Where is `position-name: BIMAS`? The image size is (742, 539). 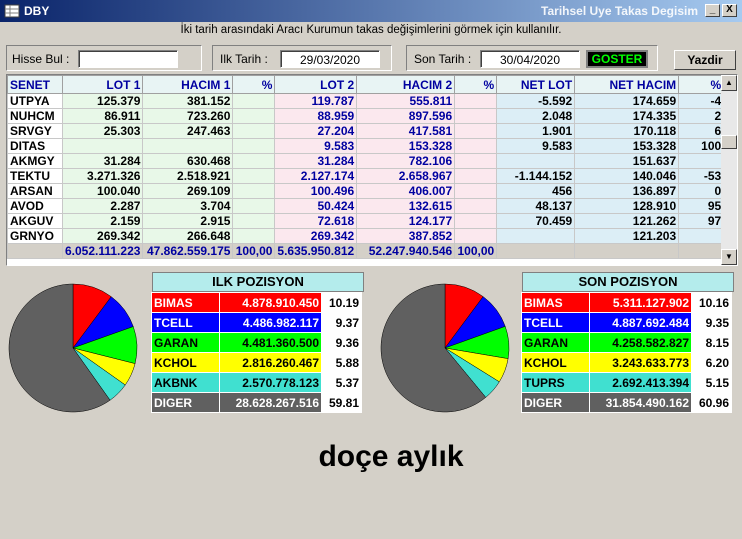 position-name: BIMAS is located at coordinates (555, 302).